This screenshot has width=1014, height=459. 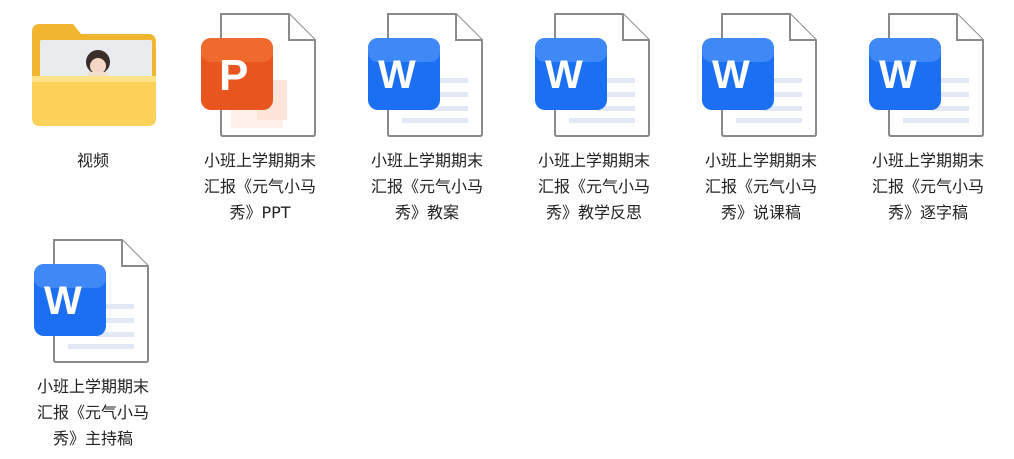 I want to click on file-item-word-host-script: W 小班上学期期末 汇报《元气小马 秀》主持稿, so click(x=93, y=343).